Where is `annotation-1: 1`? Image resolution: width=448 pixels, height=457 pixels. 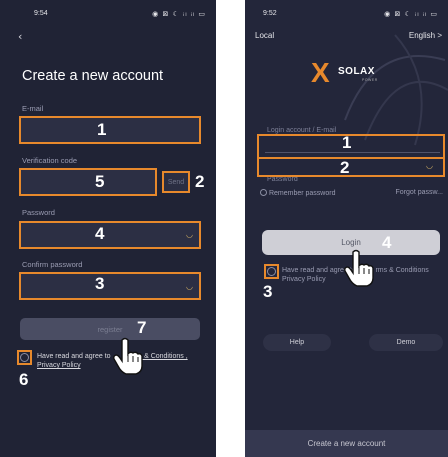 annotation-1: 1 is located at coordinates (102, 129).